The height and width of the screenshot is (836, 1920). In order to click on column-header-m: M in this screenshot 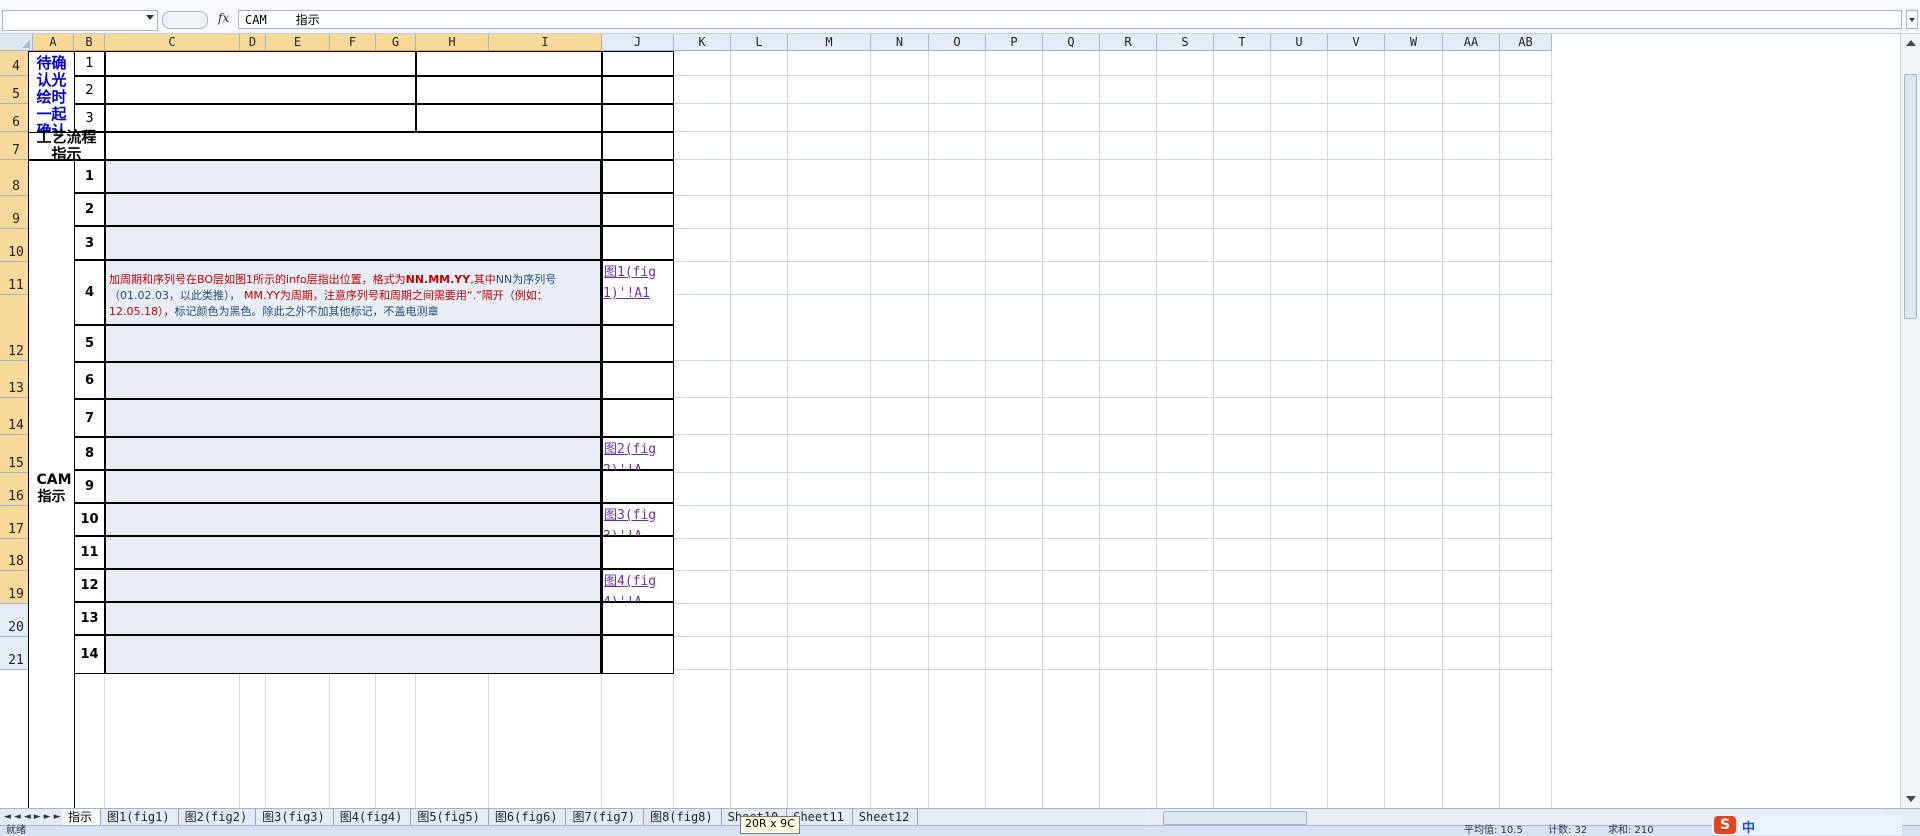, I will do `click(829, 42)`.